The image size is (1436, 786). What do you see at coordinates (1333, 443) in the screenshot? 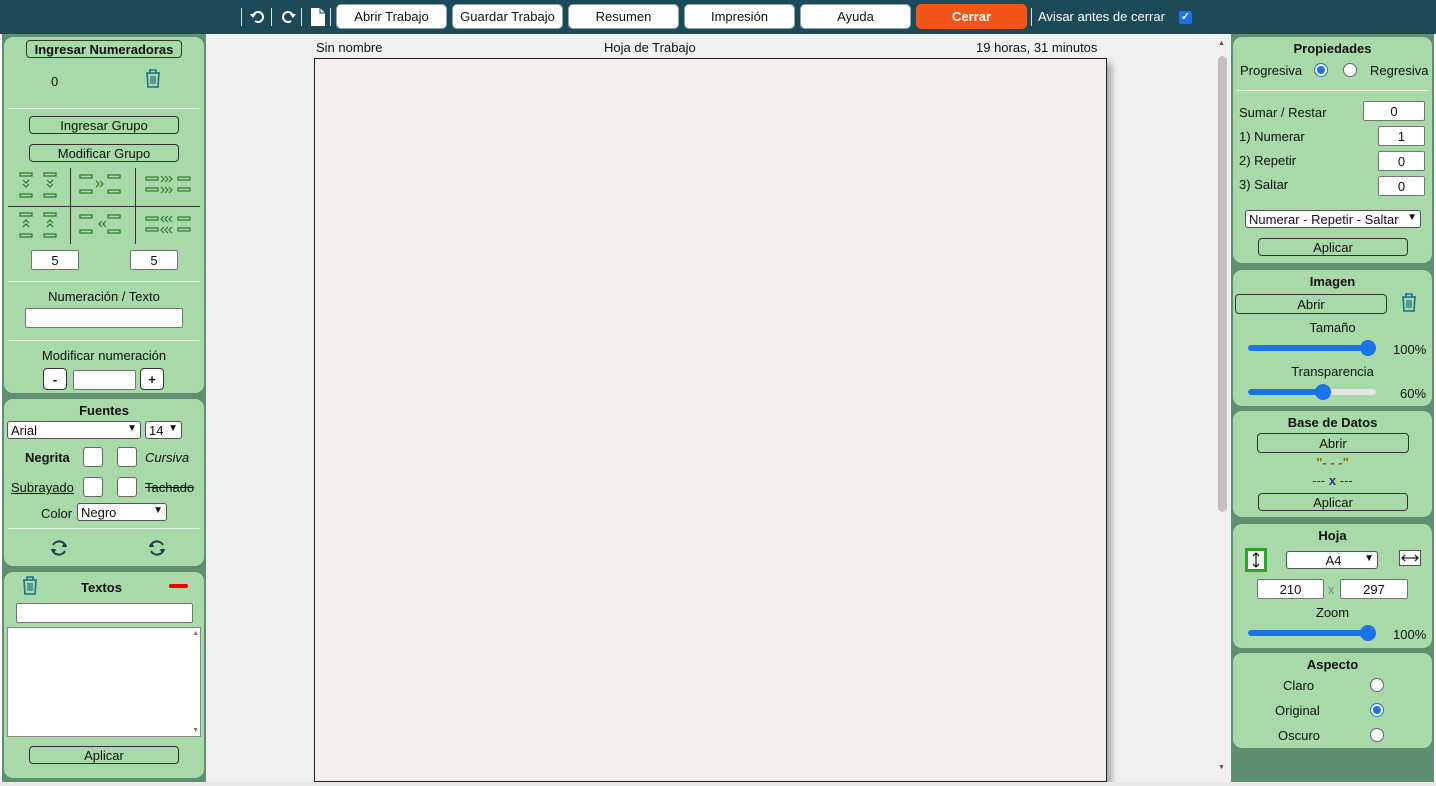
I see `open-database-button: Abrir` at bounding box center [1333, 443].